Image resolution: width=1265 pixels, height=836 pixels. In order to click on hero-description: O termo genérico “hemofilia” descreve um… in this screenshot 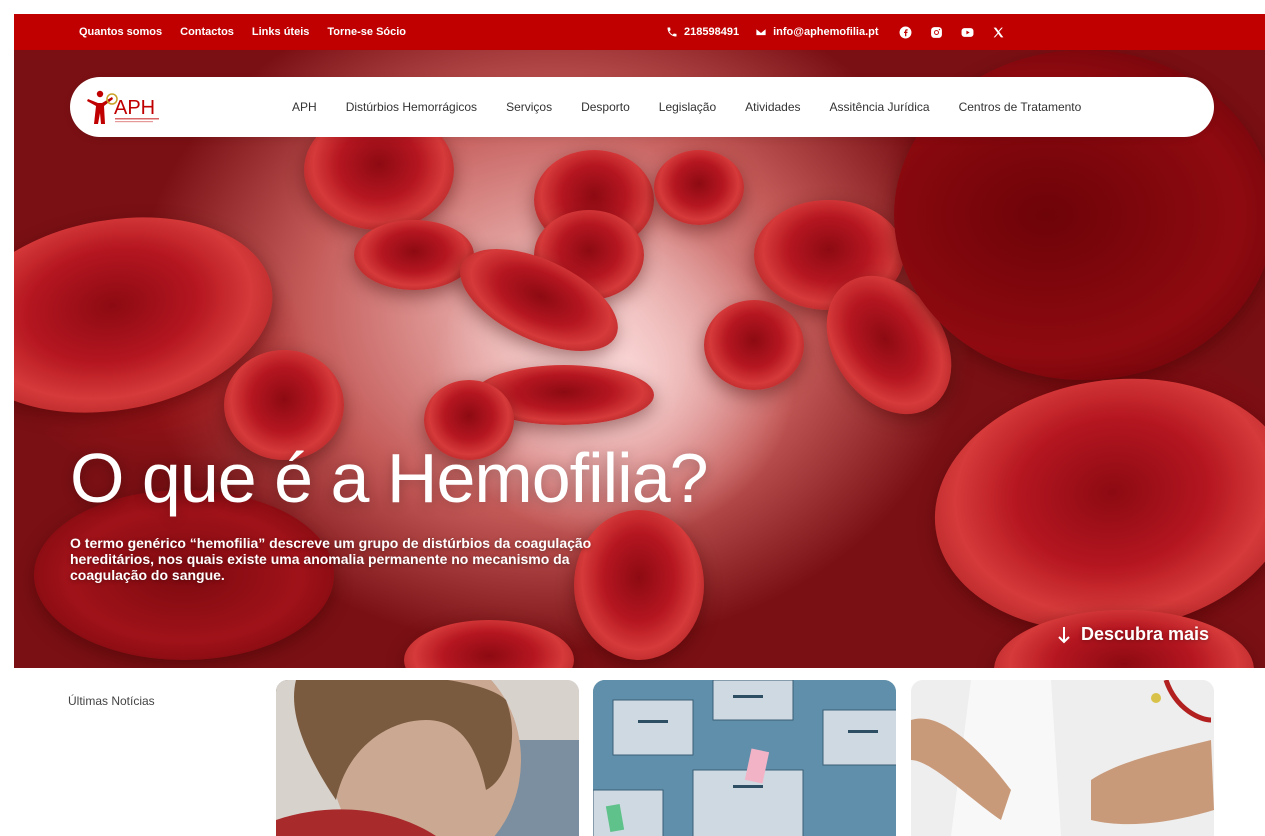, I will do `click(331, 559)`.